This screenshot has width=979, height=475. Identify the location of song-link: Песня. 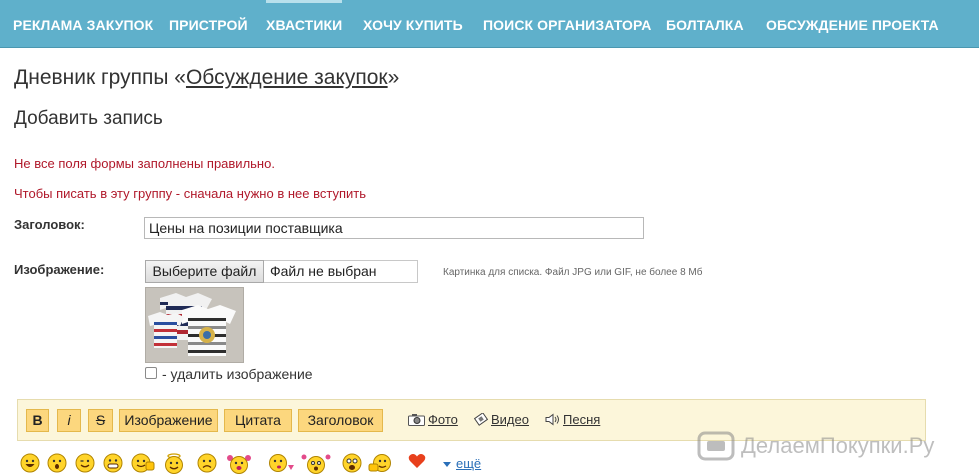
(572, 419).